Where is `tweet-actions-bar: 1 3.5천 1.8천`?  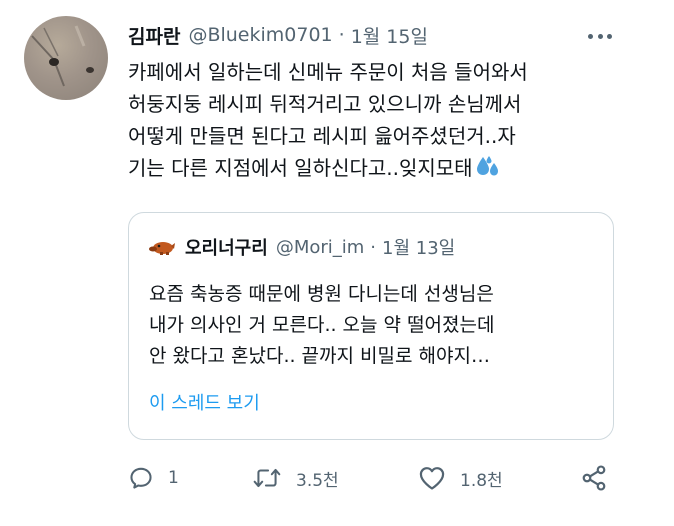
tweet-actions-bar: 1 3.5천 1.8천 is located at coordinates (373, 478).